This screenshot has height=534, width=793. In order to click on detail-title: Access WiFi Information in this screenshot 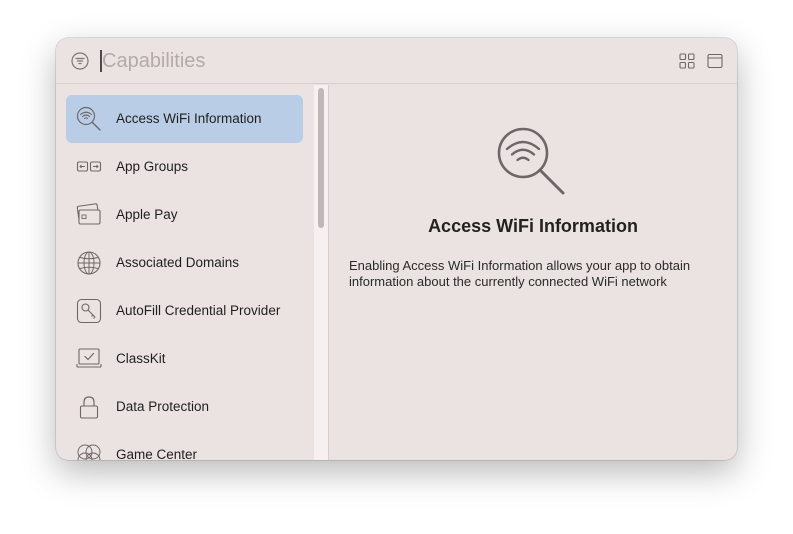, I will do `click(533, 226)`.